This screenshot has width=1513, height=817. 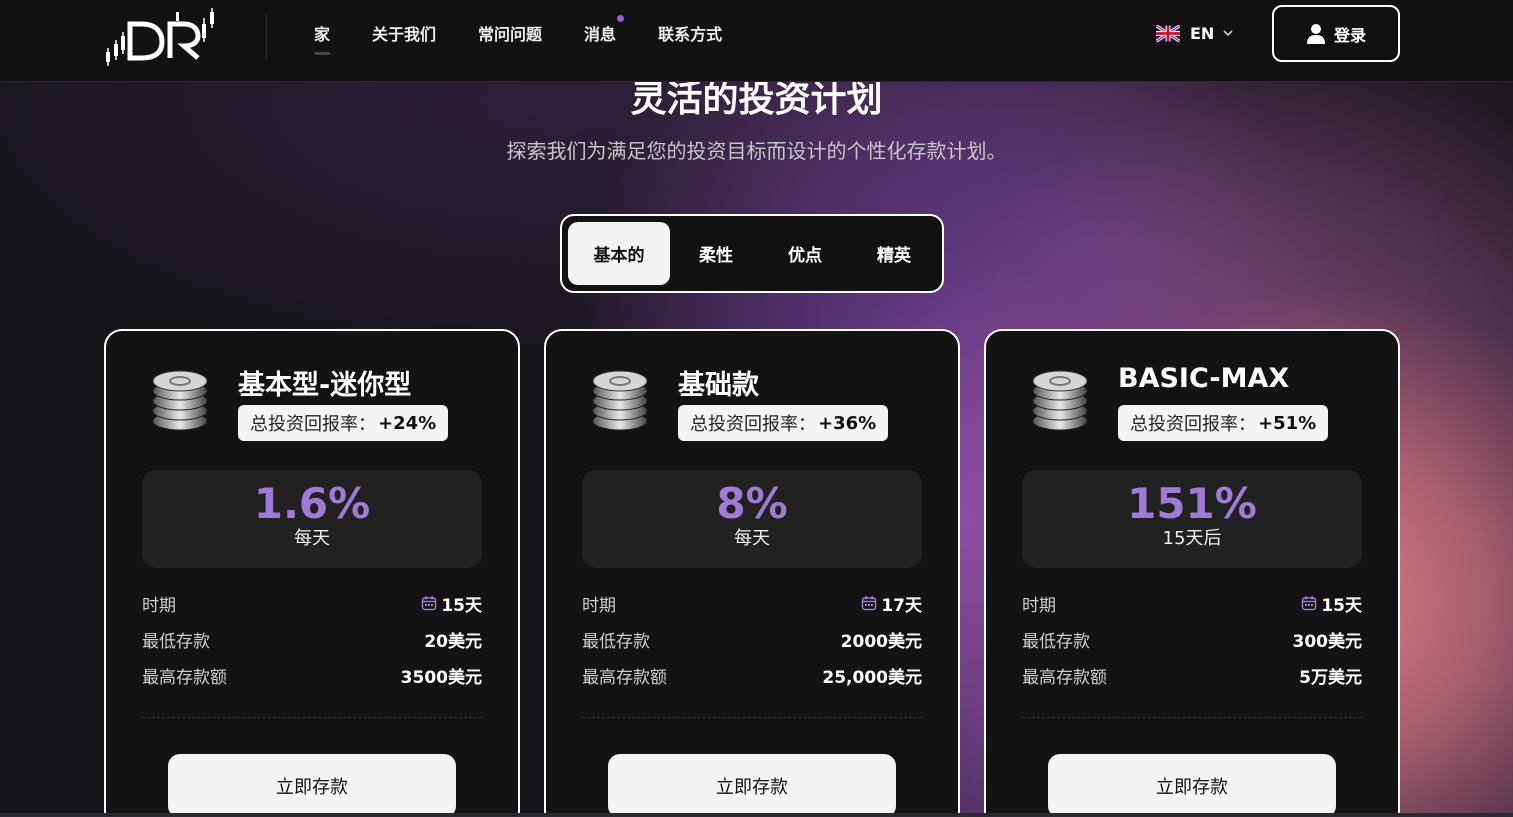 I want to click on uk-flag-icon, so click(x=1168, y=33).